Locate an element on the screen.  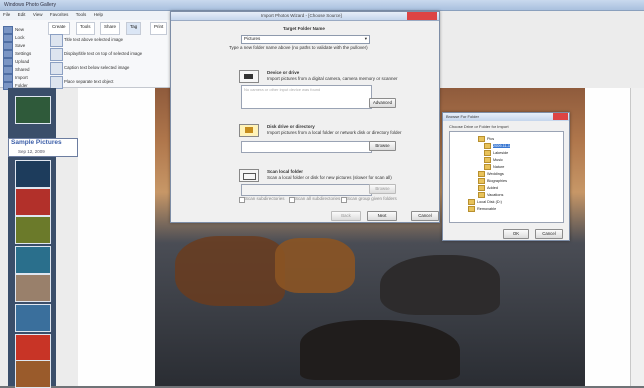
import-dialog-title-bar: Import Photos Wizard - [Choose Source] is located at coordinates (305, 16).